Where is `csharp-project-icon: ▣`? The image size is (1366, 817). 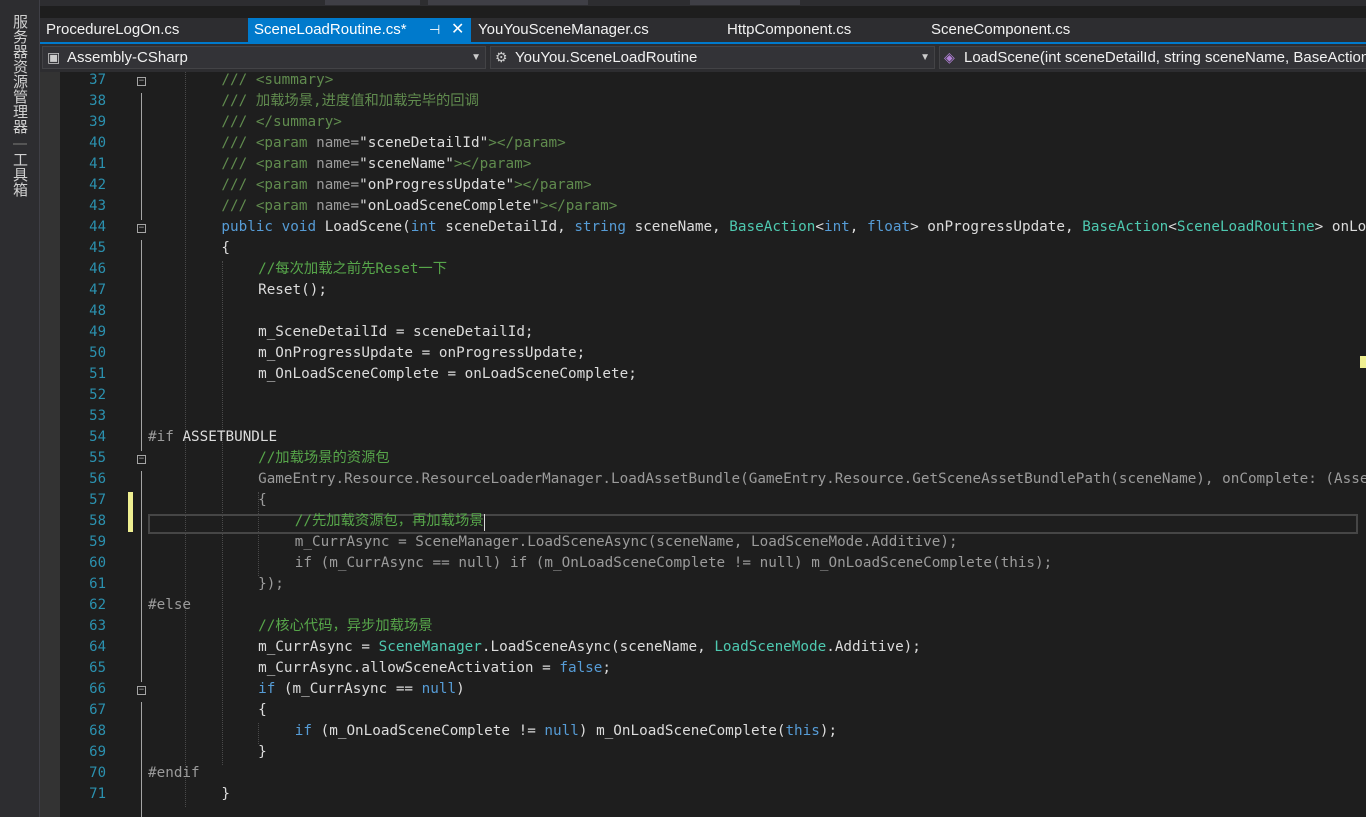 csharp-project-icon: ▣ is located at coordinates (54, 57).